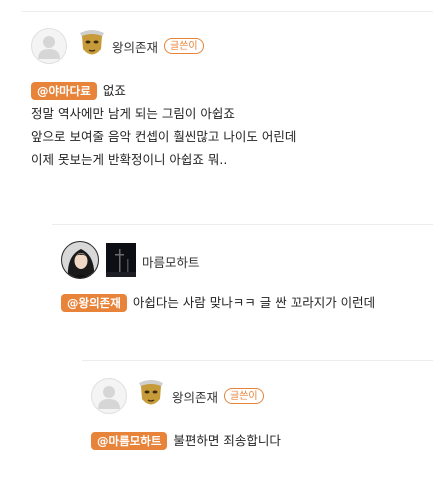 The height and width of the screenshot is (477, 433). Describe the element at coordinates (171, 261) in the screenshot. I see `author-name: 마름모하트` at that location.